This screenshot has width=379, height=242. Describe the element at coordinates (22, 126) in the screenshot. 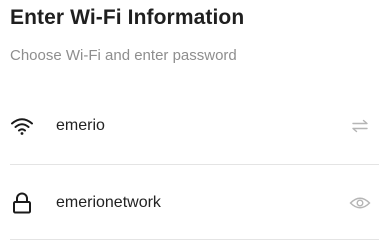

I see `wifi-icon` at that location.